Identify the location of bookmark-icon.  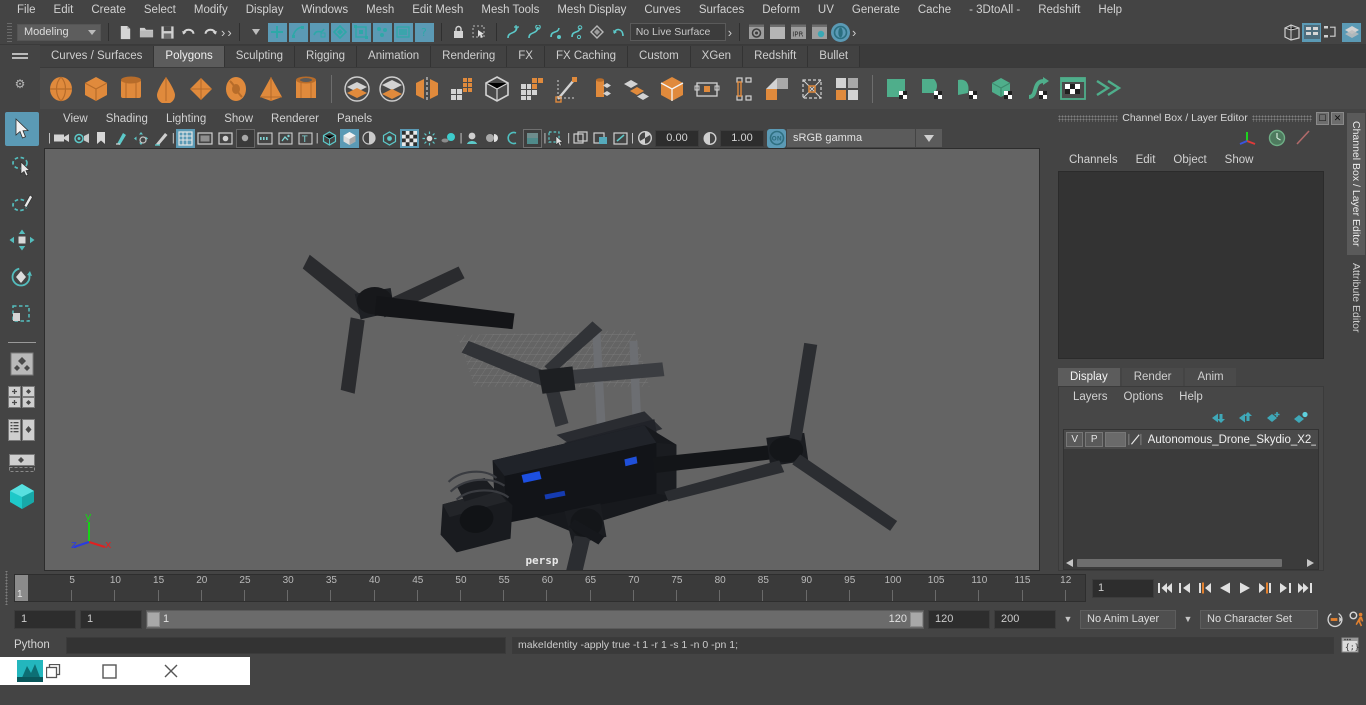
(101, 138).